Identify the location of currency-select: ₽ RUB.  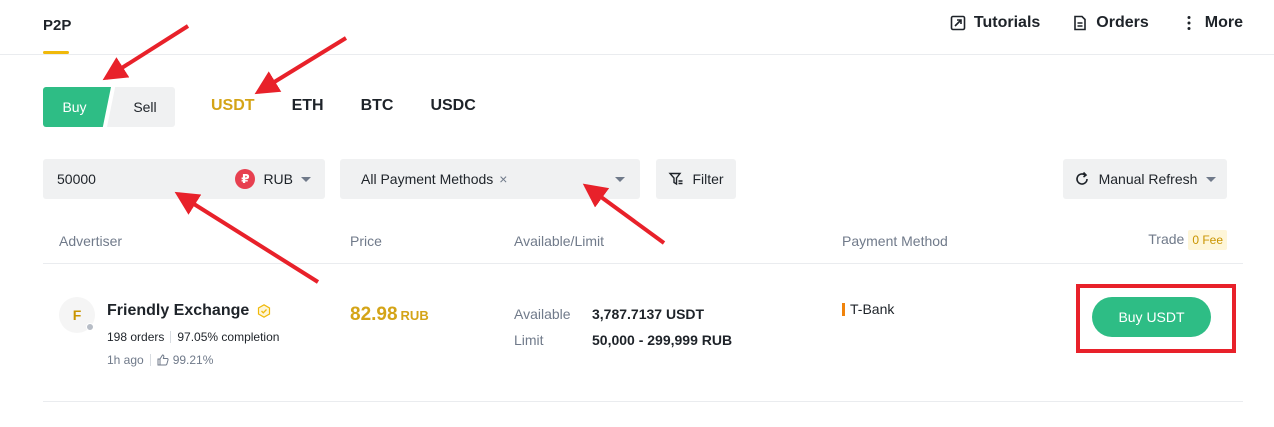
(273, 179).